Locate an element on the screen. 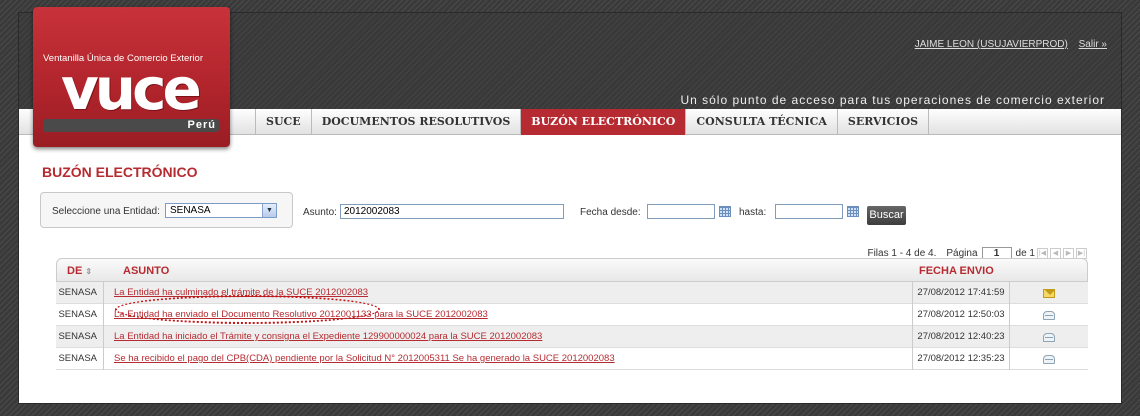 This screenshot has width=1140, height=416. asunto-input: 2012002083 is located at coordinates (452, 211).